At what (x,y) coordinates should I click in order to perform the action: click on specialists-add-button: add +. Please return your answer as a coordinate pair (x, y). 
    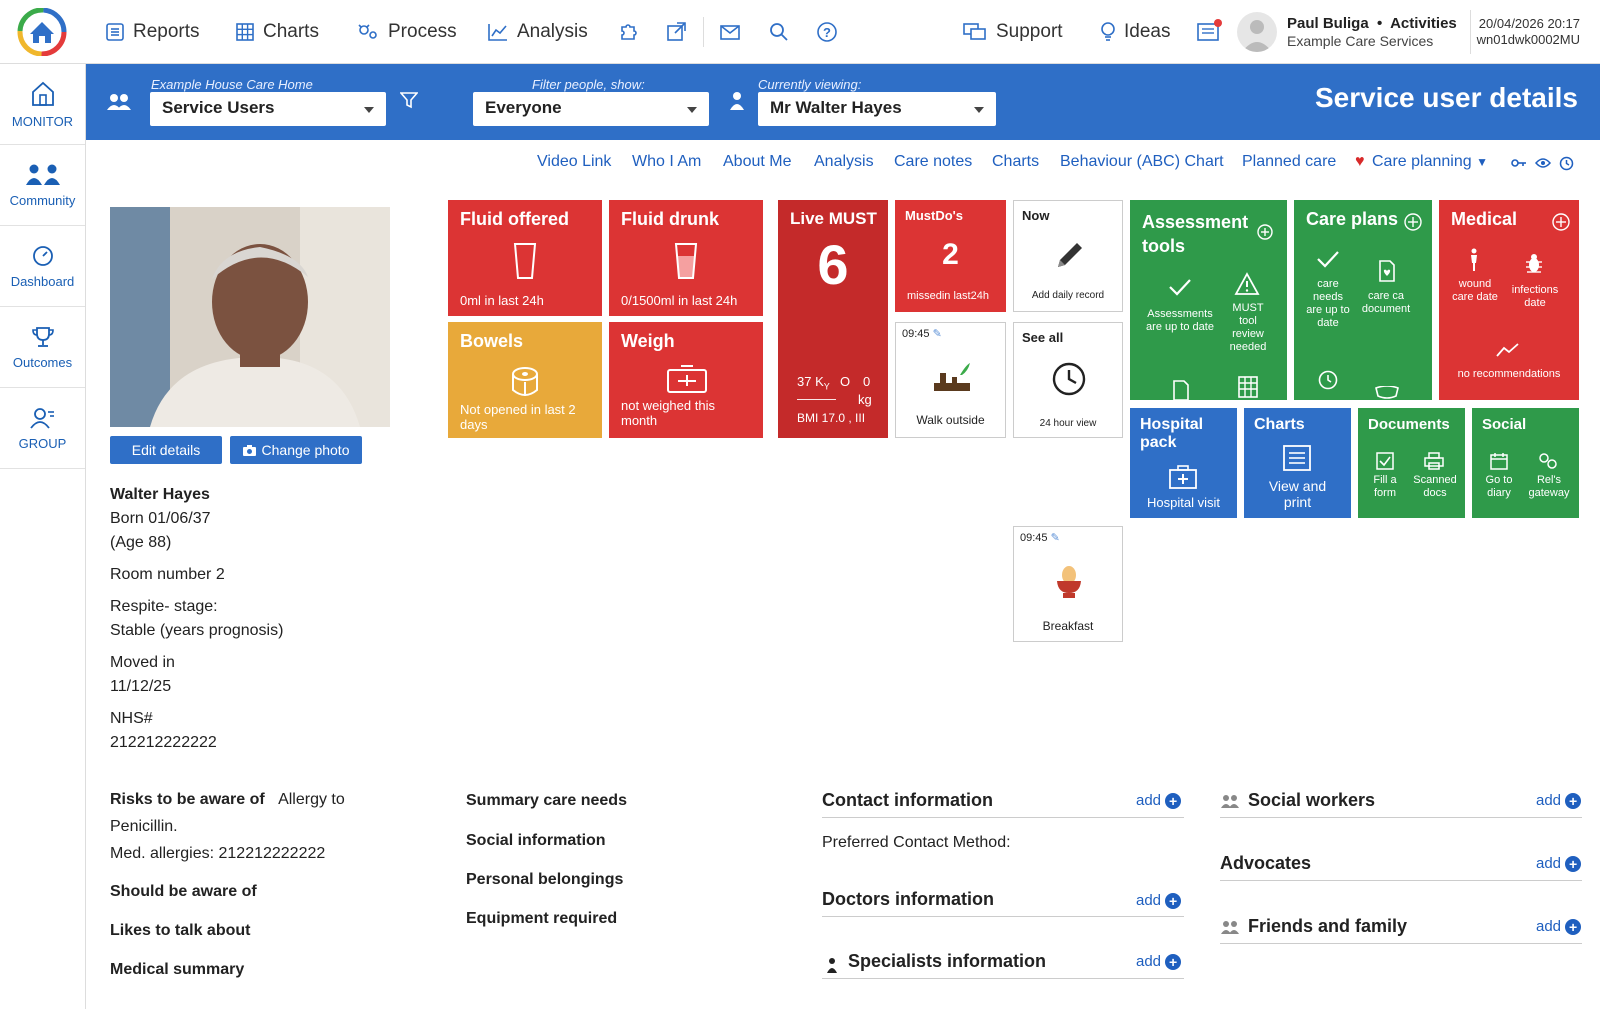
    Looking at the image, I should click on (1159, 961).